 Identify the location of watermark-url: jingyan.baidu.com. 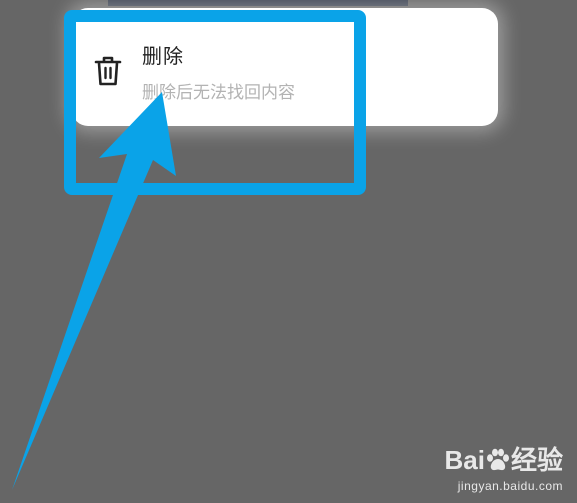
(510, 486).